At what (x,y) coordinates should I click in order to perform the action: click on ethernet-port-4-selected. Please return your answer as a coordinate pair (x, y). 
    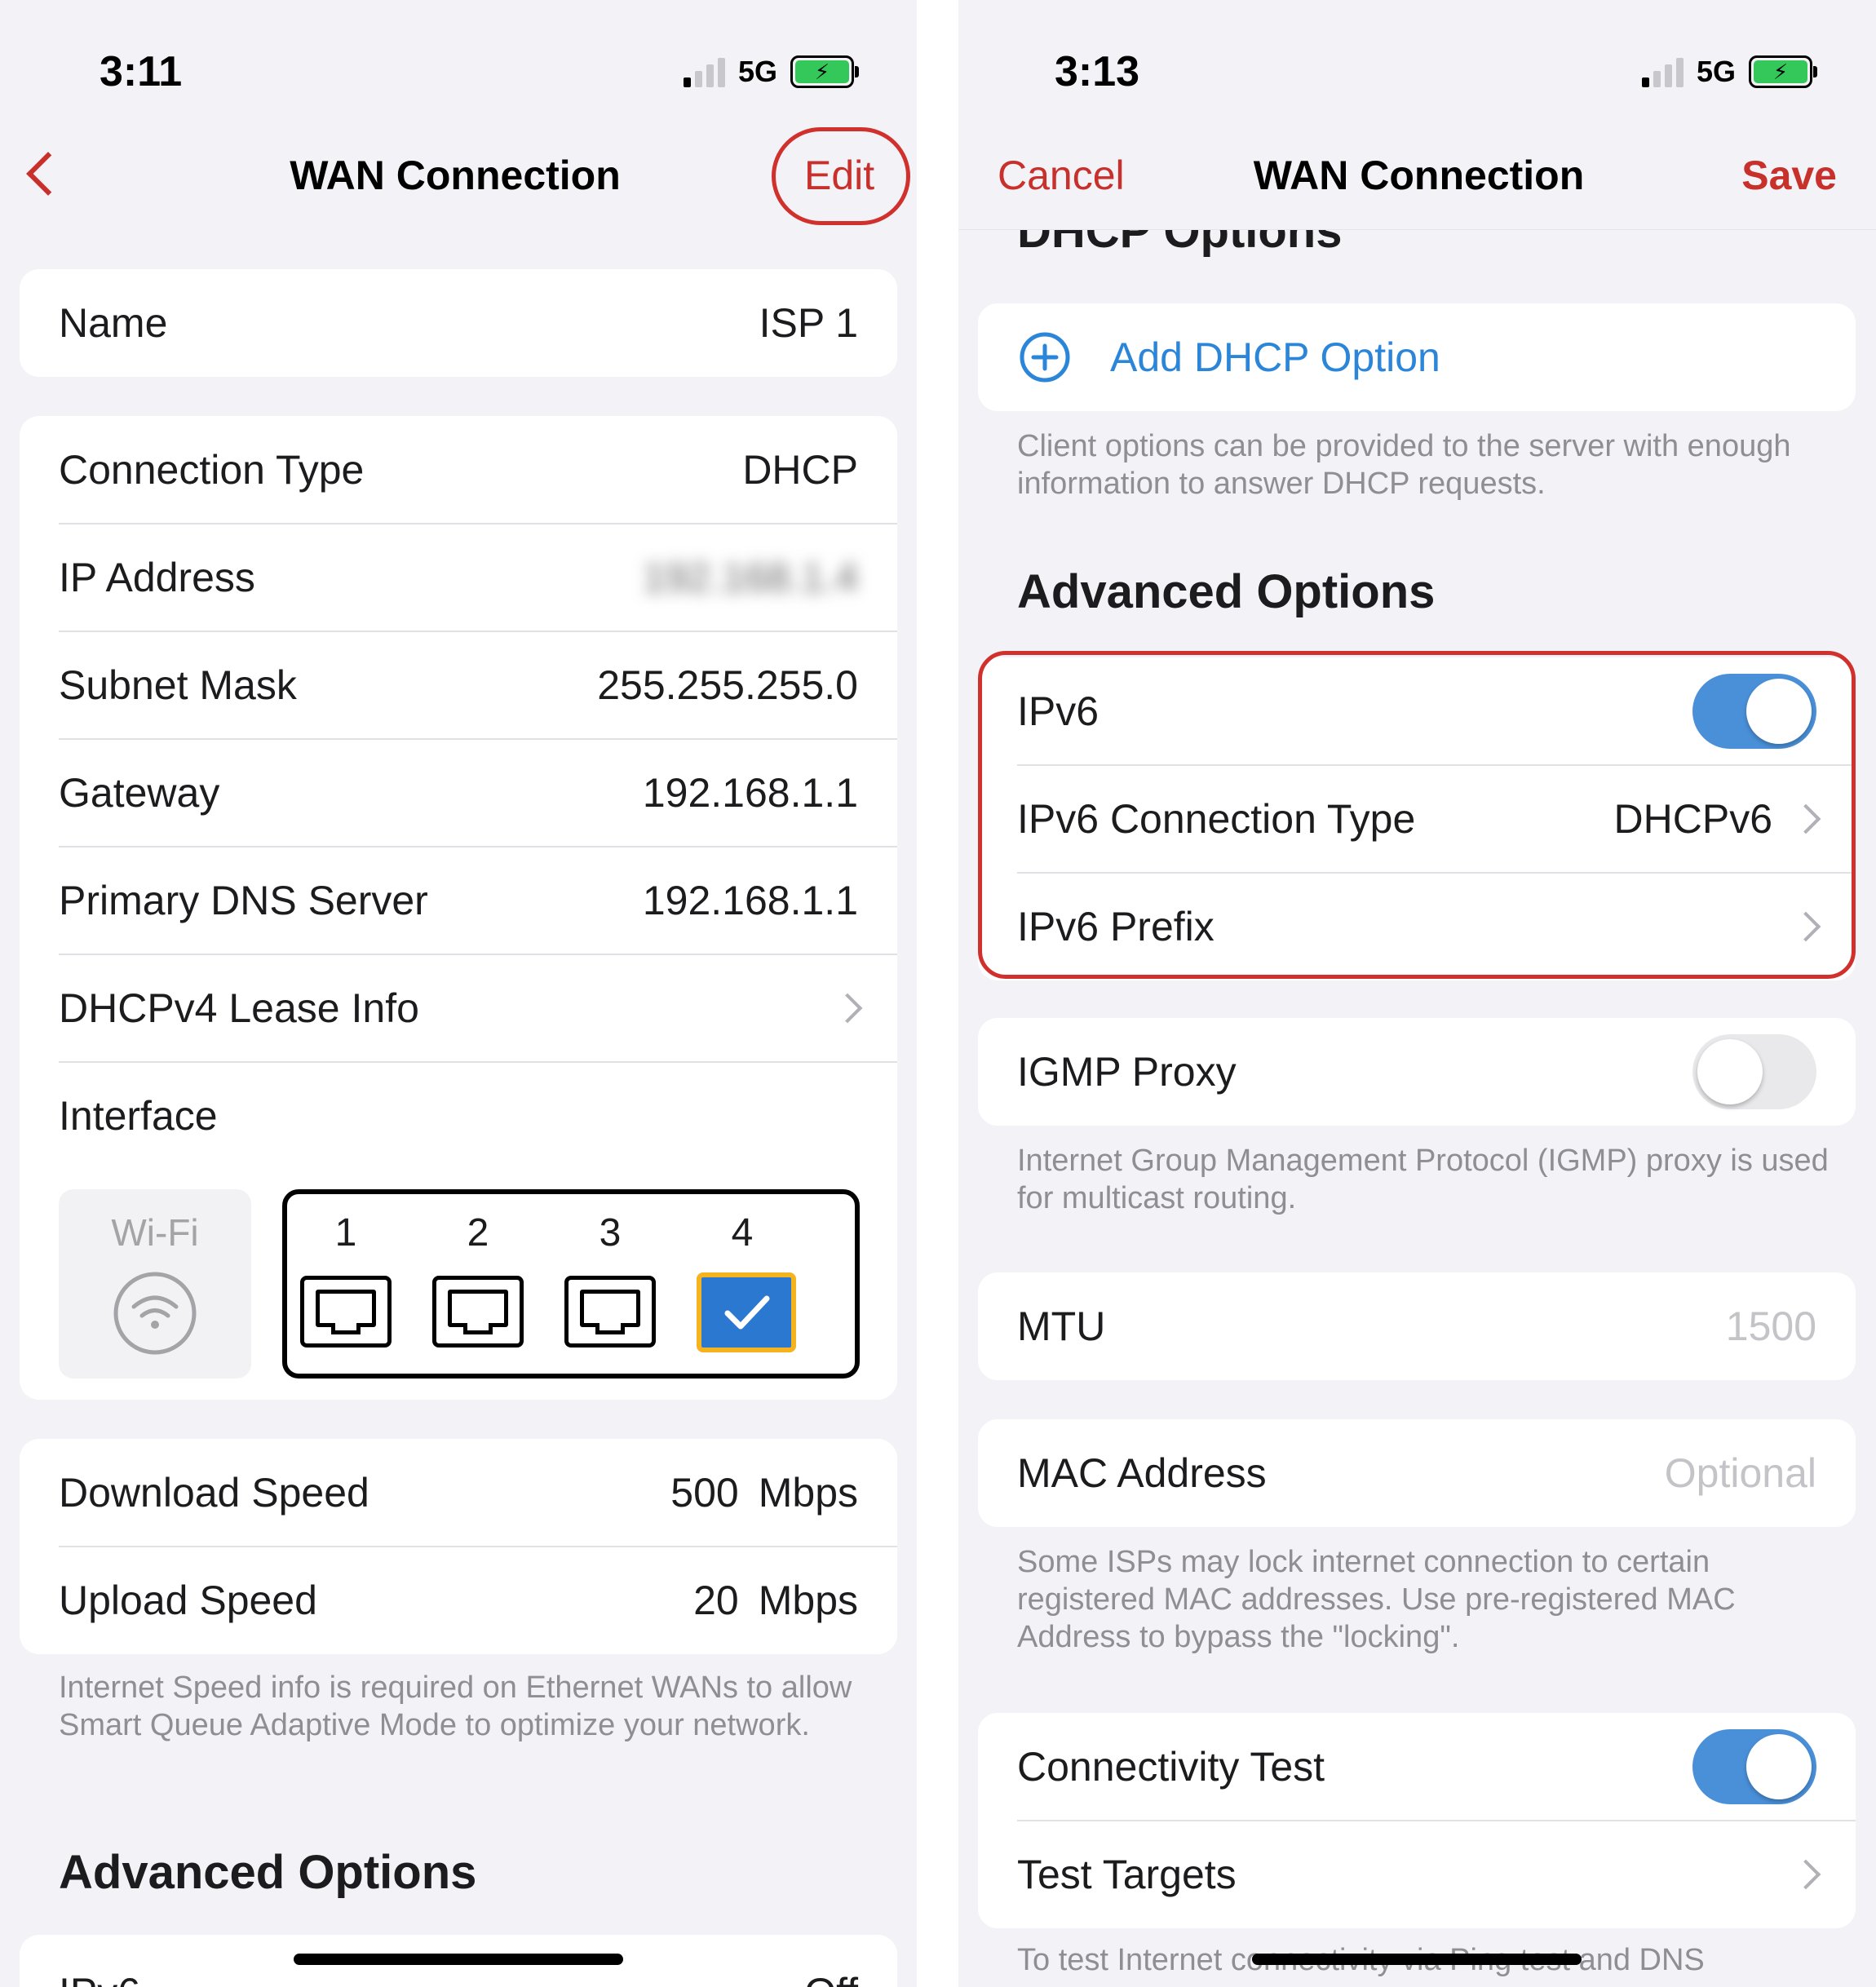
    Looking at the image, I should click on (746, 1312).